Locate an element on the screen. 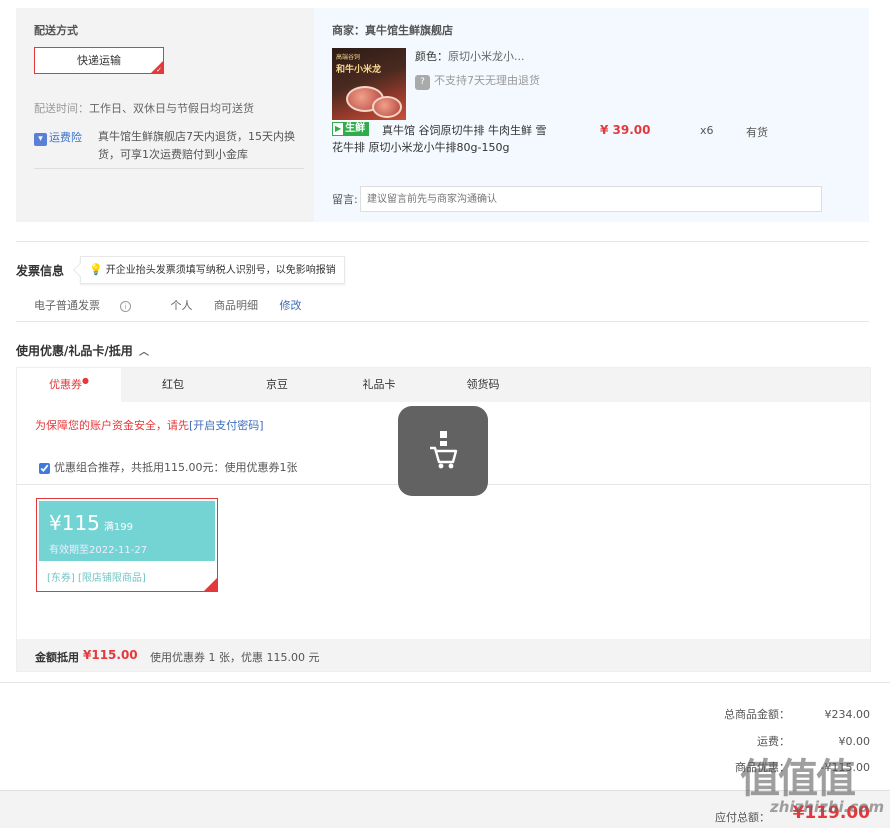 The width and height of the screenshot is (890, 828). loading-overlay is located at coordinates (443, 451).